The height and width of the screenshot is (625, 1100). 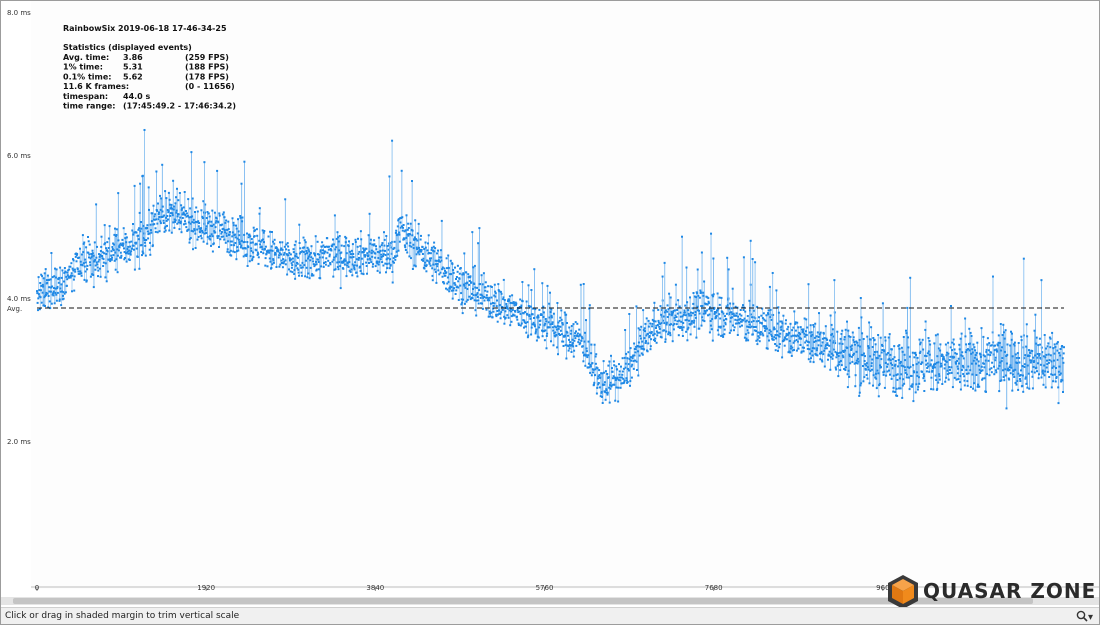 I want to click on stat-extra: (188 FPS), so click(x=207, y=67).